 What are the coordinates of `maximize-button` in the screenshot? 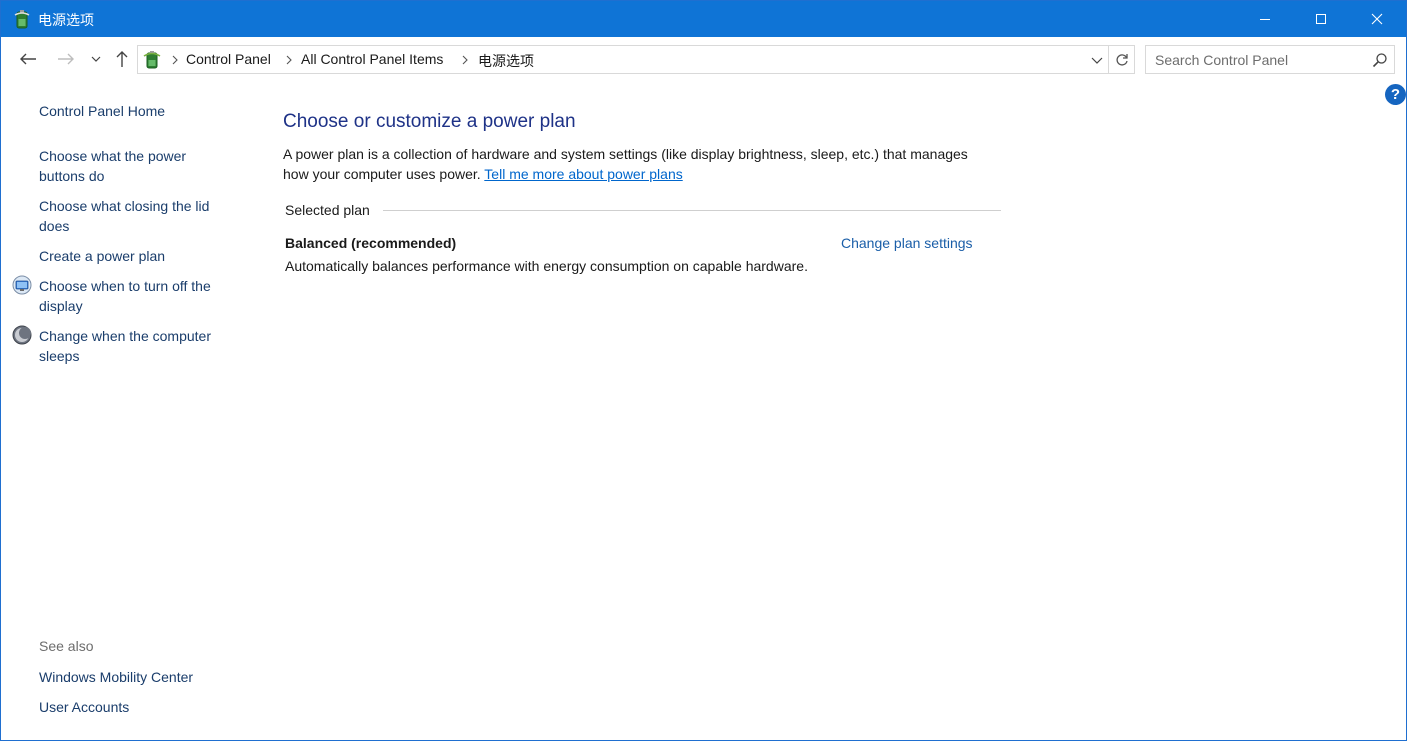 It's located at (1321, 19).